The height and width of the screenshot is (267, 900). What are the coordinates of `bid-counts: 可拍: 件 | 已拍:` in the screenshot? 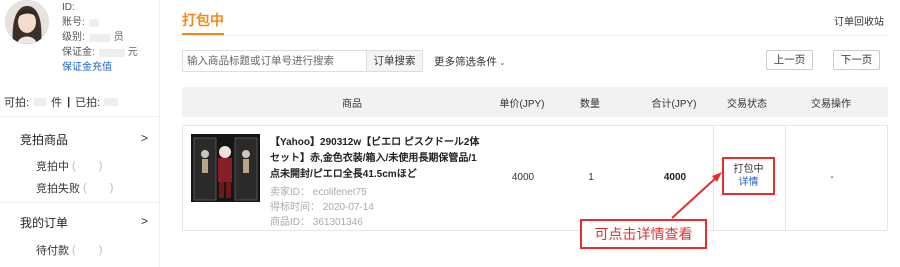 It's located at (63, 102).